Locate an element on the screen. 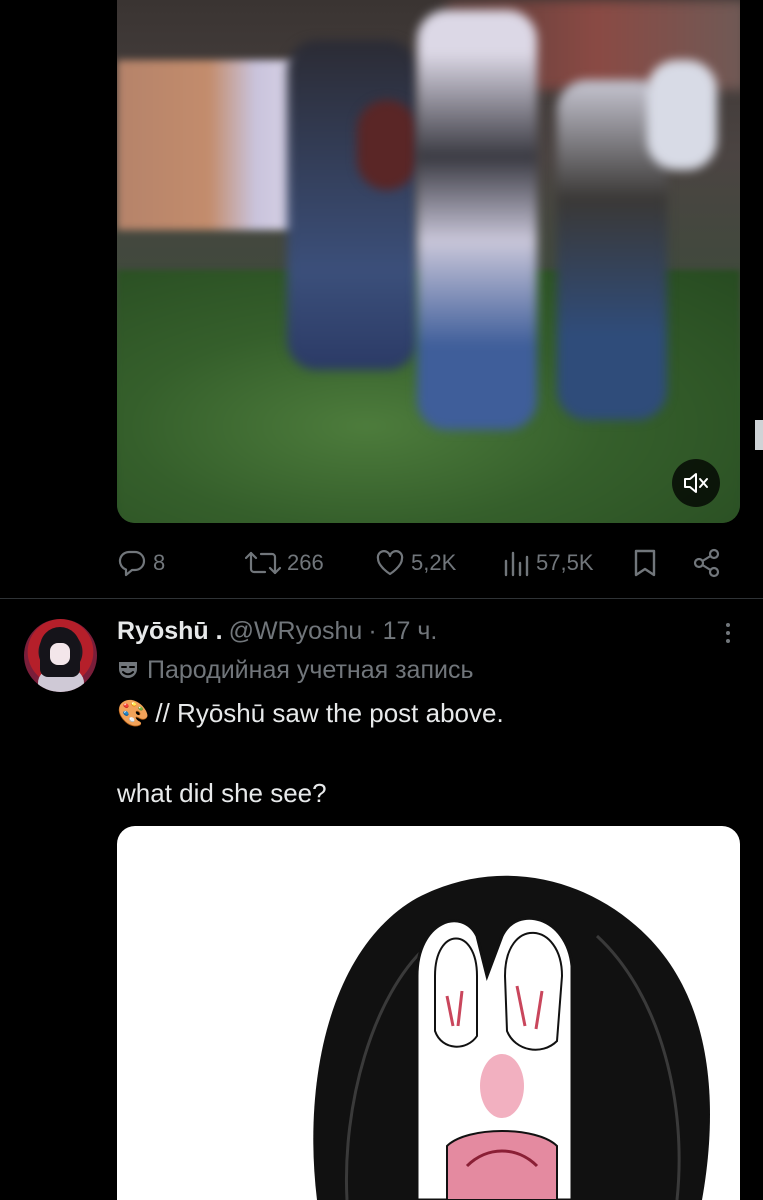  bookmark-button is located at coordinates (645, 563).